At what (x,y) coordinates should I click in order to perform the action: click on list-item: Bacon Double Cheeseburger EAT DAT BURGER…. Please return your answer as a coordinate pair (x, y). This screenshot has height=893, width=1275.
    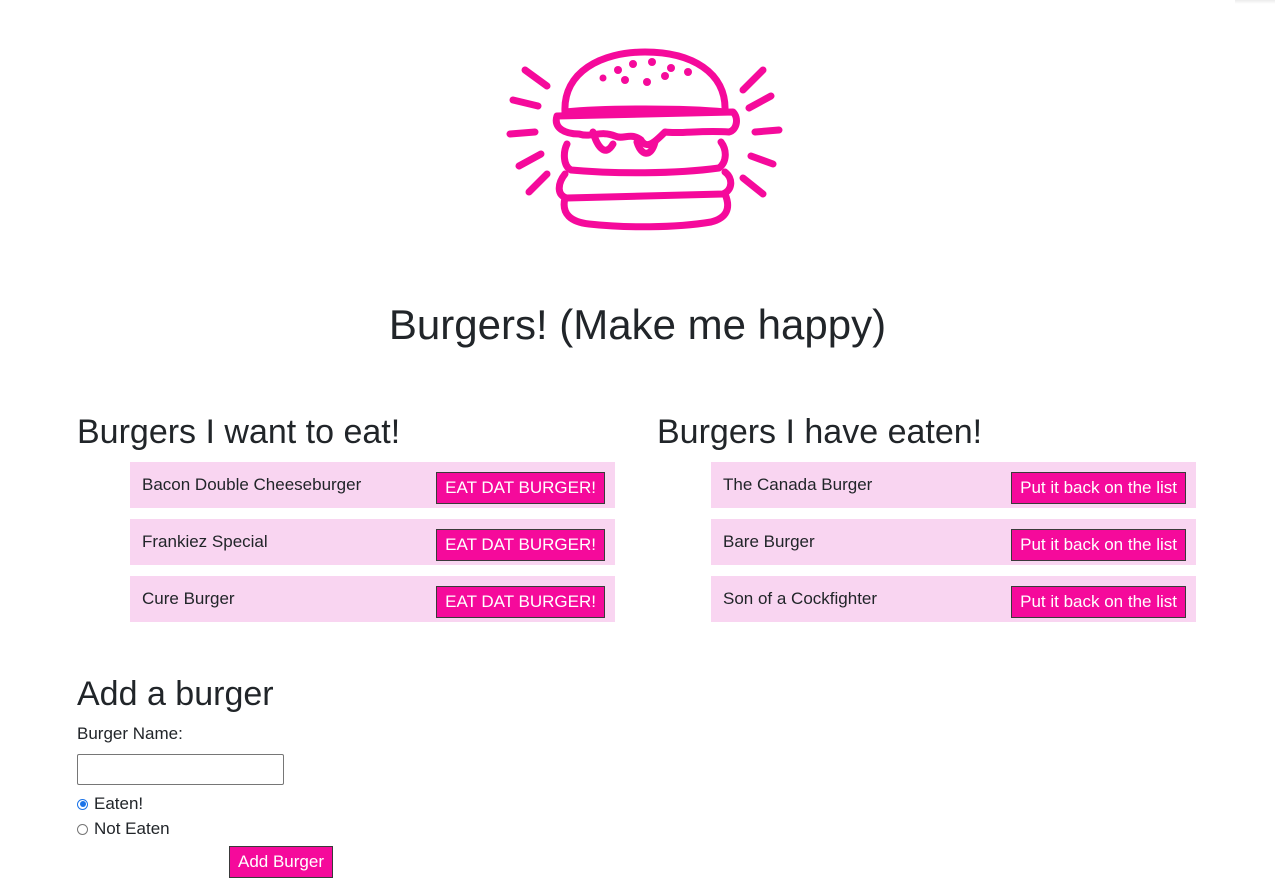
    Looking at the image, I should click on (372, 485).